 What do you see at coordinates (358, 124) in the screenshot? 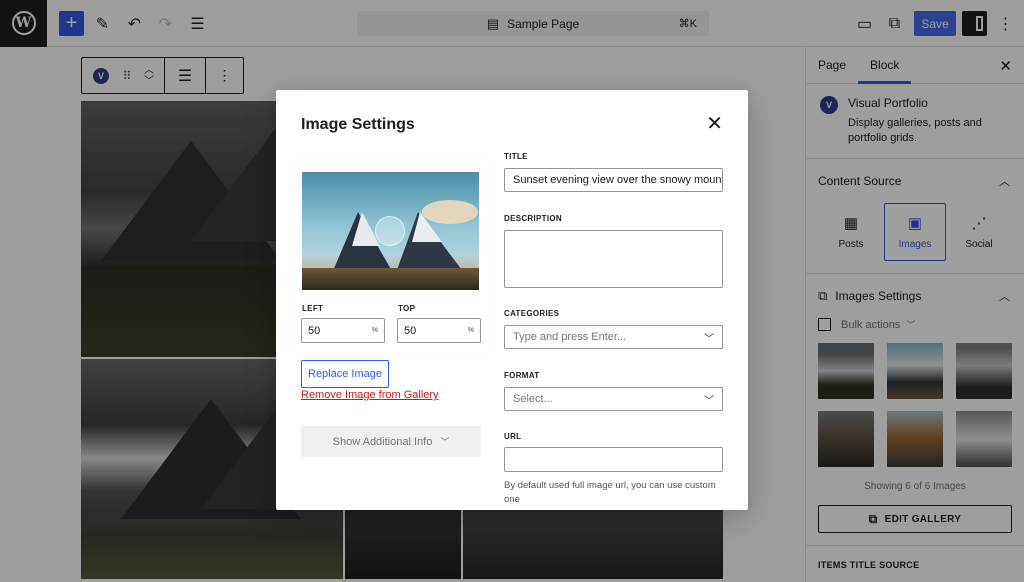
I see `modal-title: Image Settings` at bounding box center [358, 124].